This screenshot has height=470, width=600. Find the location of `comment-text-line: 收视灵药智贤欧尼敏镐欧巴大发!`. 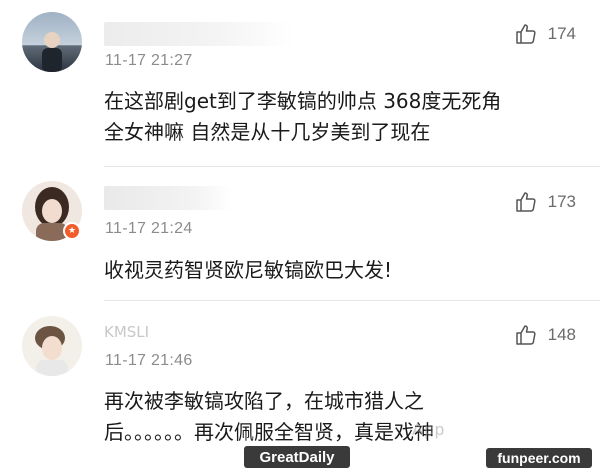

comment-text-line: 收视灵药智贤欧尼敏镐欧巴大发! is located at coordinates (248, 270).